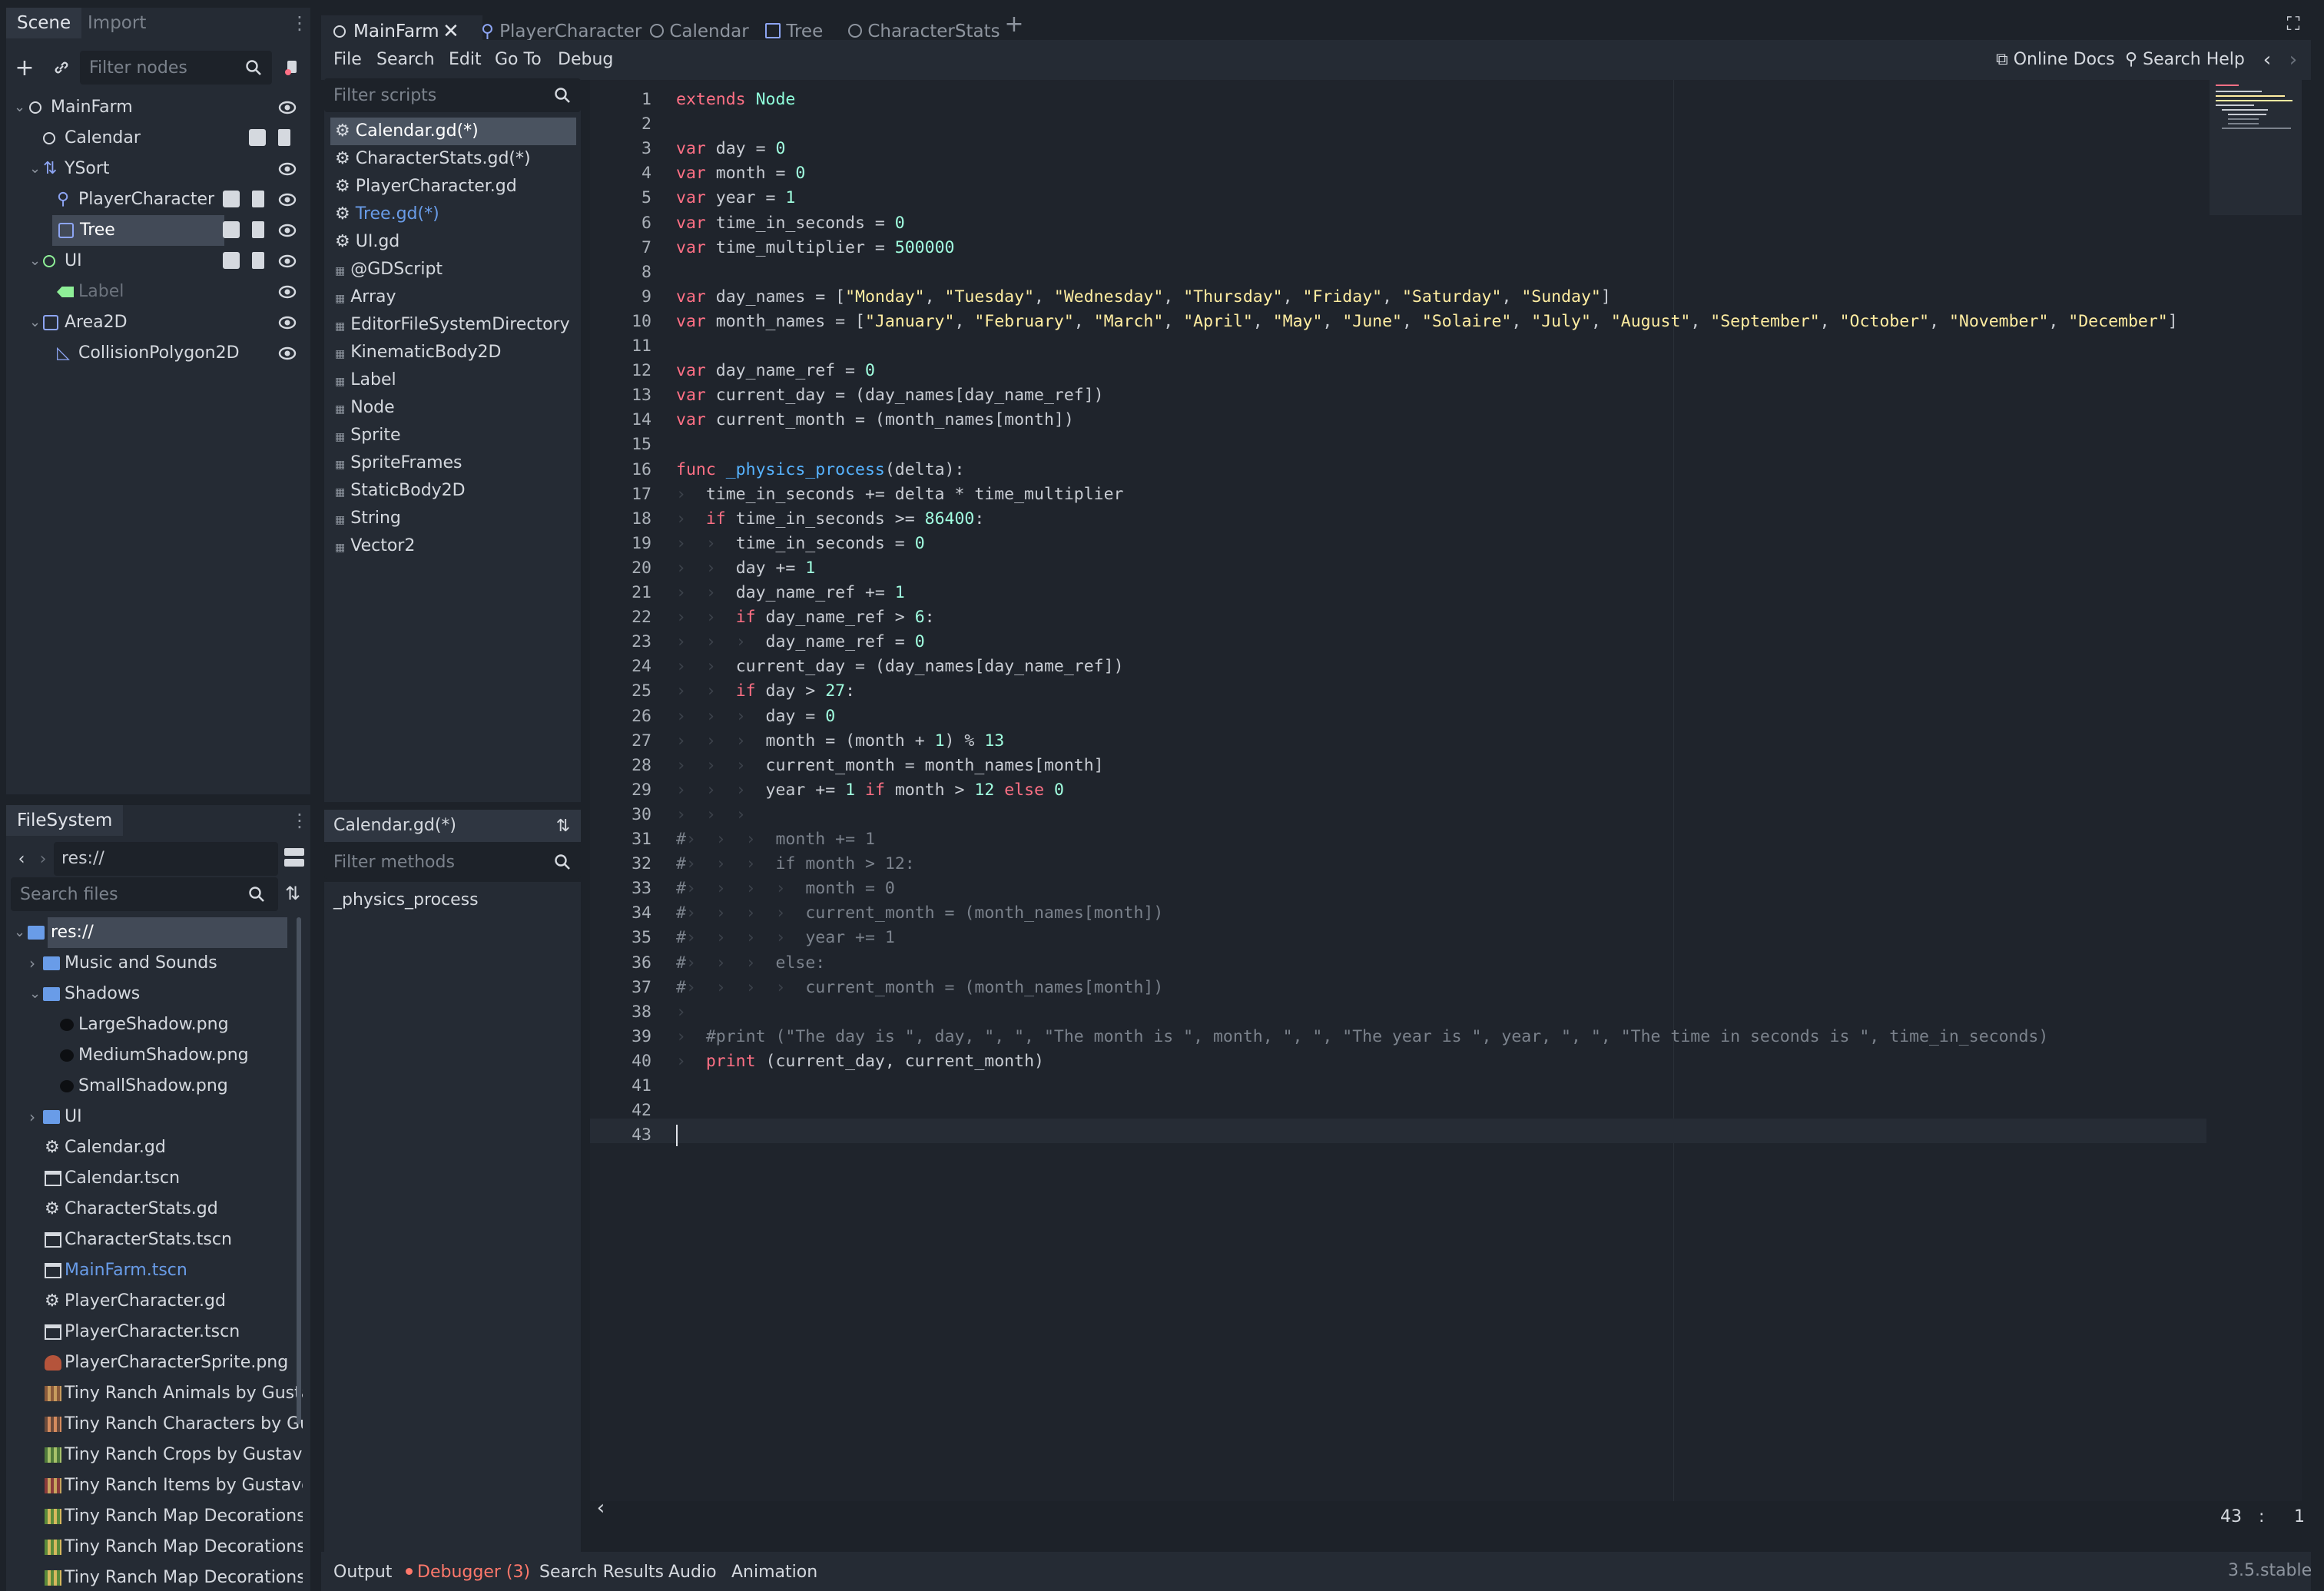  I want to click on tree-row-calendar: Calendar, so click(158, 138).